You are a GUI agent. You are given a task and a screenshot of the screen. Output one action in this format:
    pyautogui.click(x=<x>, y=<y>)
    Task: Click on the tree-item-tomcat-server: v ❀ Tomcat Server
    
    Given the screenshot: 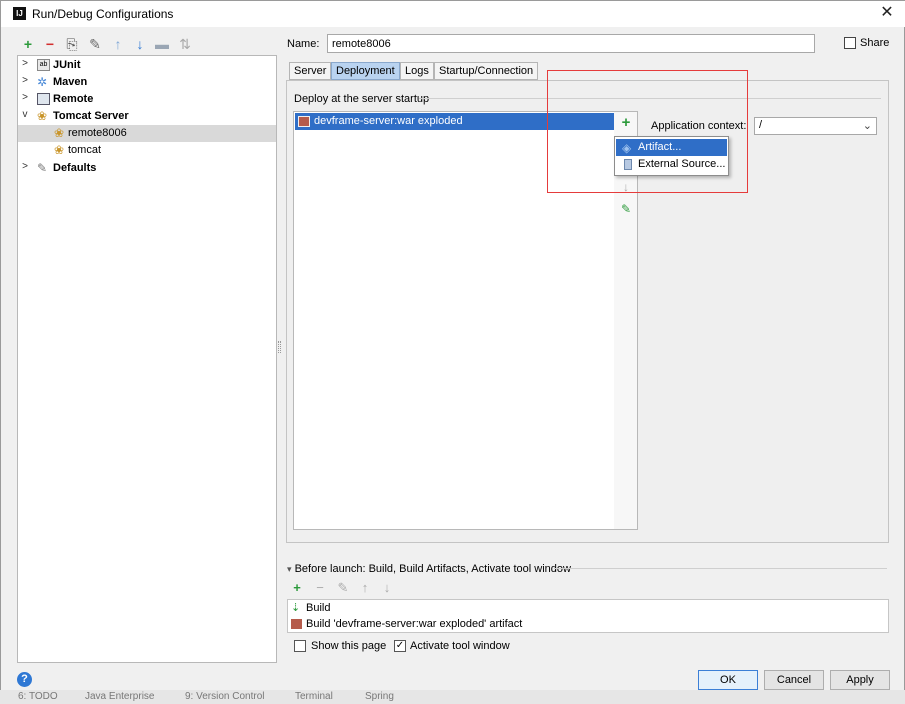 What is the action you would take?
    pyautogui.click(x=147, y=116)
    